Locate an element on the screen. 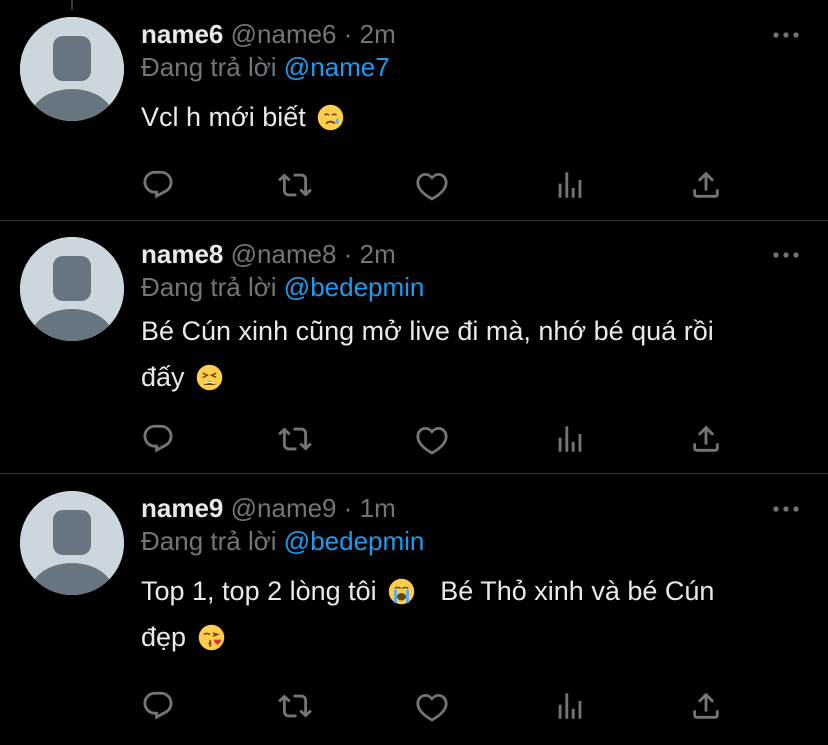 The height and width of the screenshot is (745, 828). tweet-text-line: Bé Thỏ xinh và bé Cún is located at coordinates (577, 591).